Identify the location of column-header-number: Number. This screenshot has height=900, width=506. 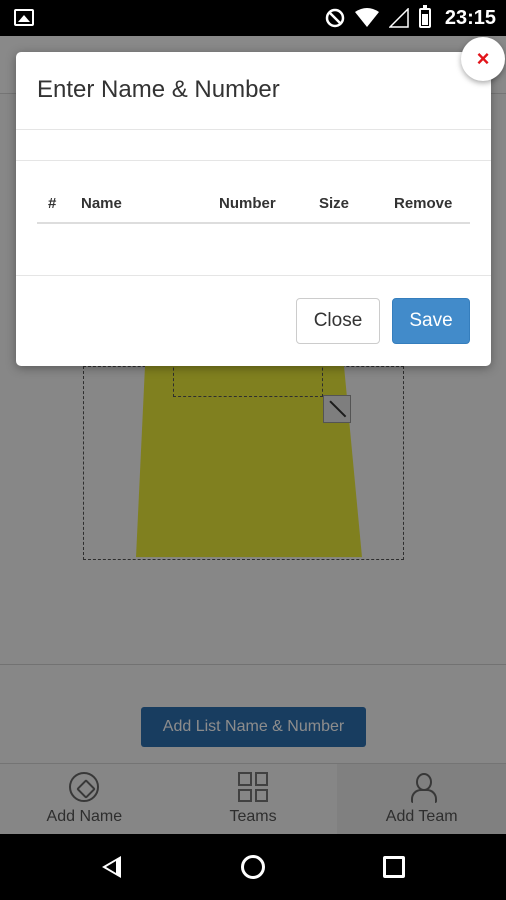
(247, 203).